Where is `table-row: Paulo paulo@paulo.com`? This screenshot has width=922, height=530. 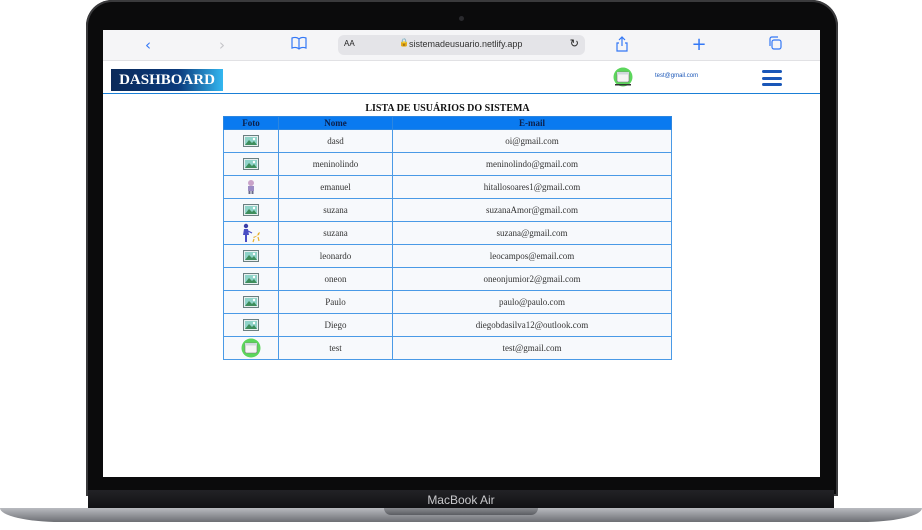 table-row: Paulo paulo@paulo.com is located at coordinates (447, 302).